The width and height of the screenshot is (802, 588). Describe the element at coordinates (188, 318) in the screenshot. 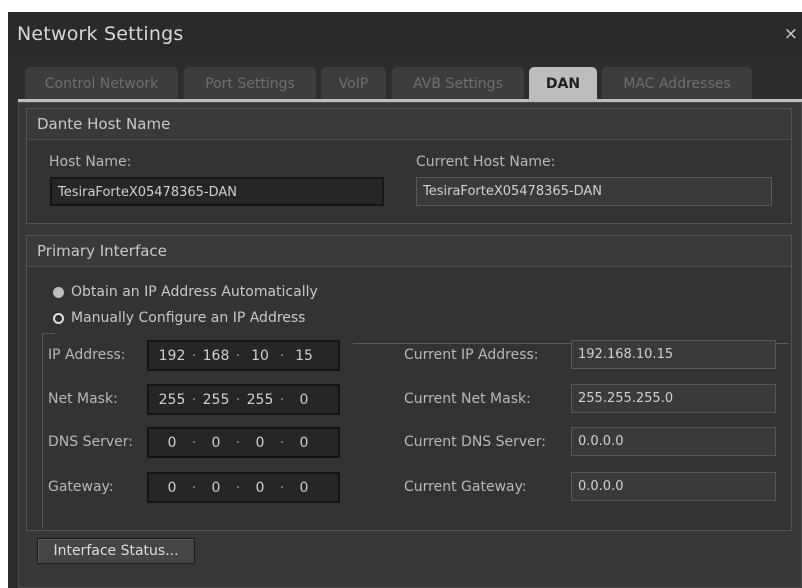

I see `radio-manual-label: Manually Configure an IP Address` at that location.